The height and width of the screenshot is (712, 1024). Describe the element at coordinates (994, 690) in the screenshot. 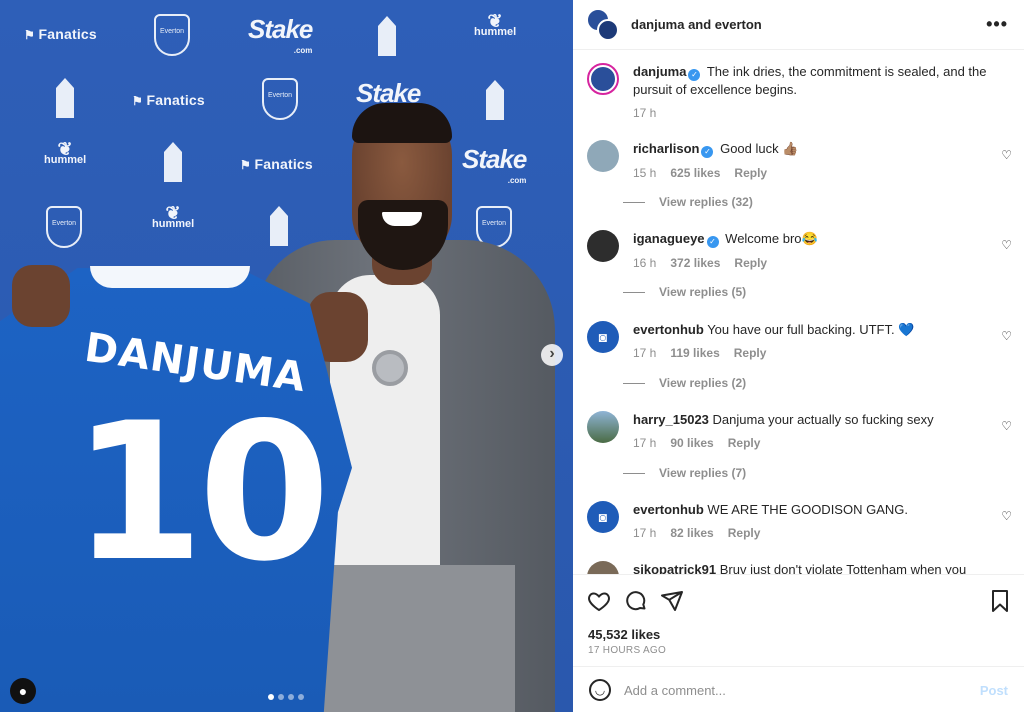

I see `post-button: Post` at that location.